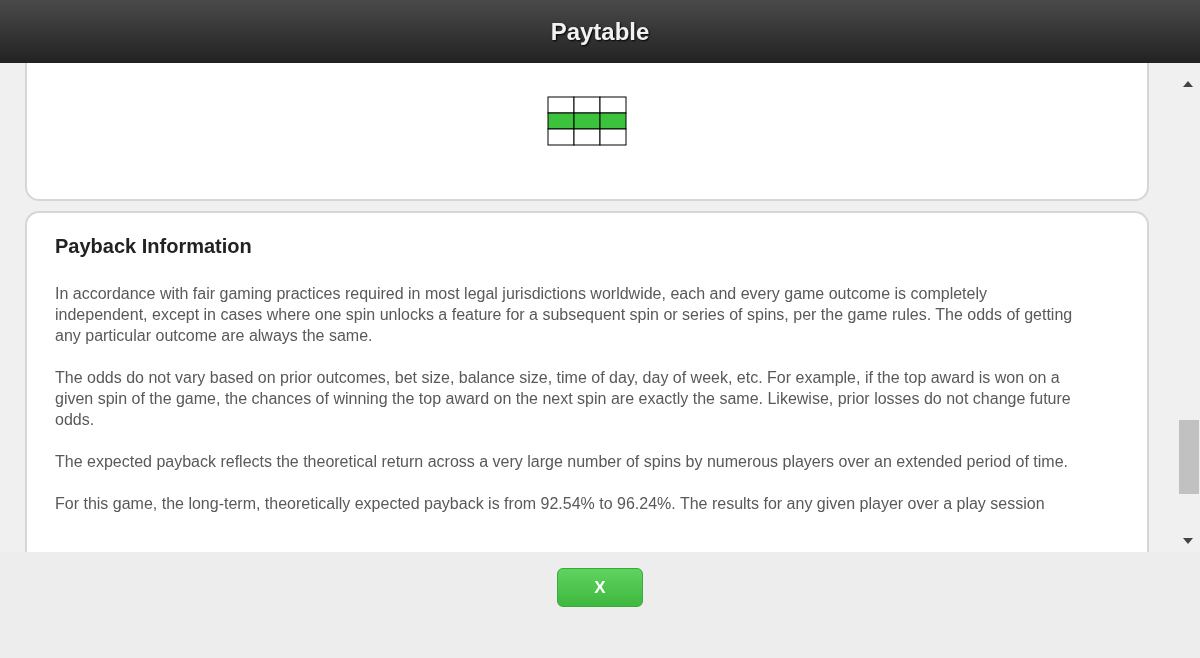  Describe the element at coordinates (1188, 541) in the screenshot. I see `scroll-down-icon` at that location.